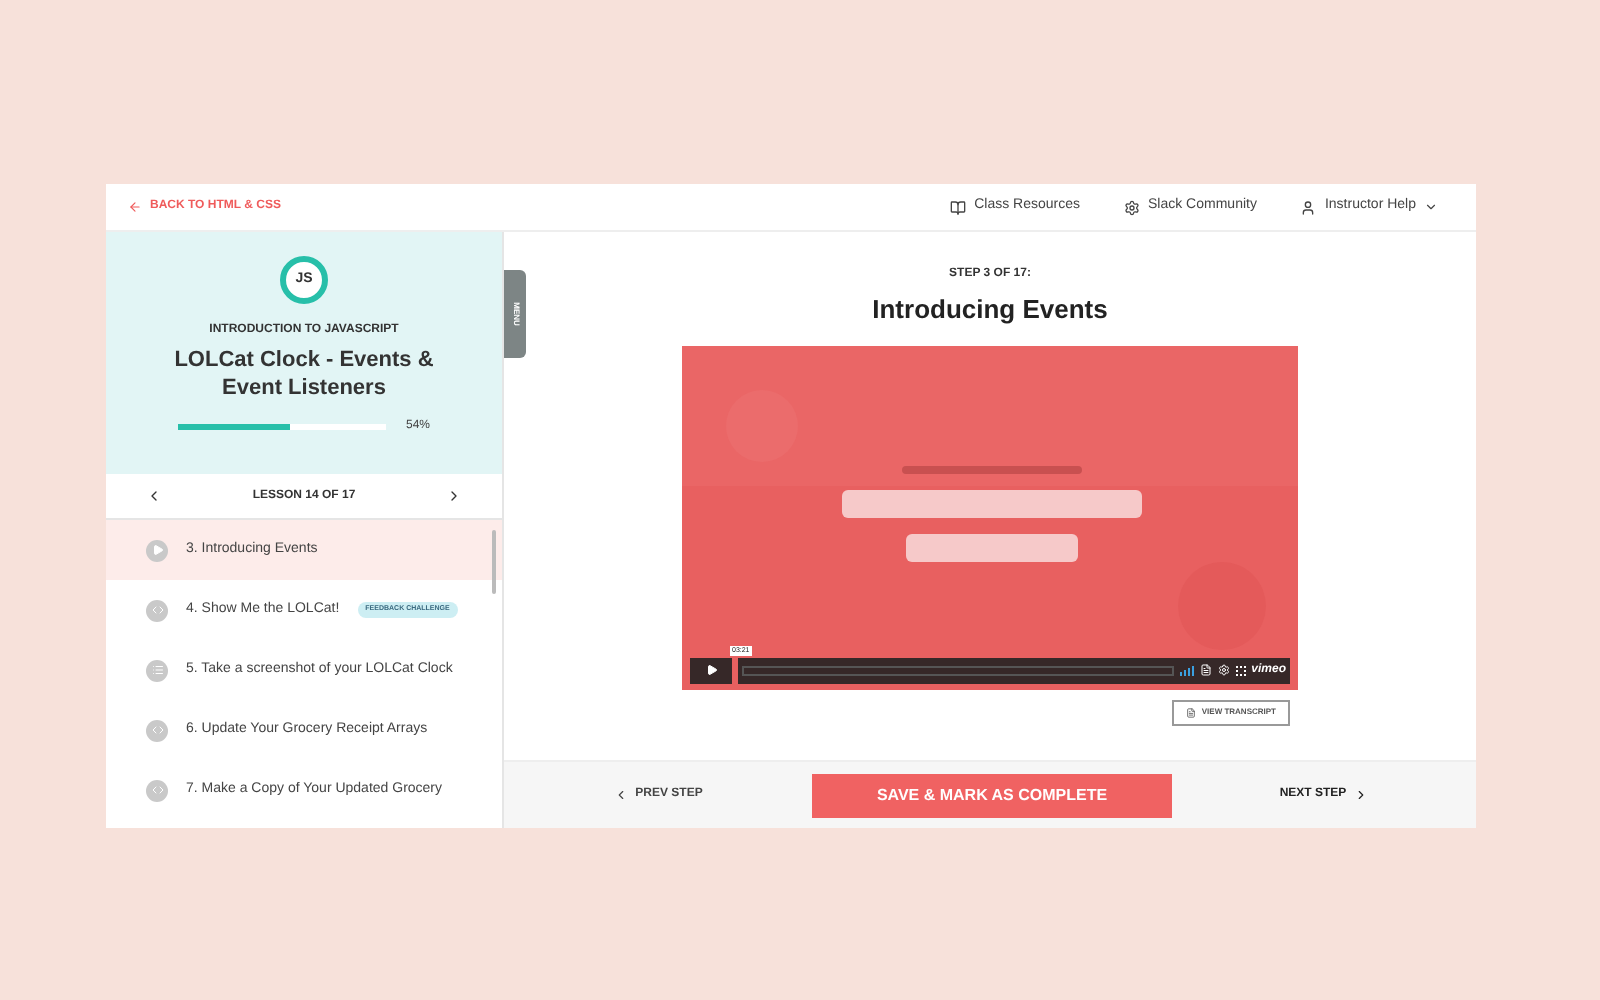 Image resolution: width=1600 pixels, height=1000 pixels. What do you see at coordinates (620, 795) in the screenshot?
I see `chevron-left-icon` at bounding box center [620, 795].